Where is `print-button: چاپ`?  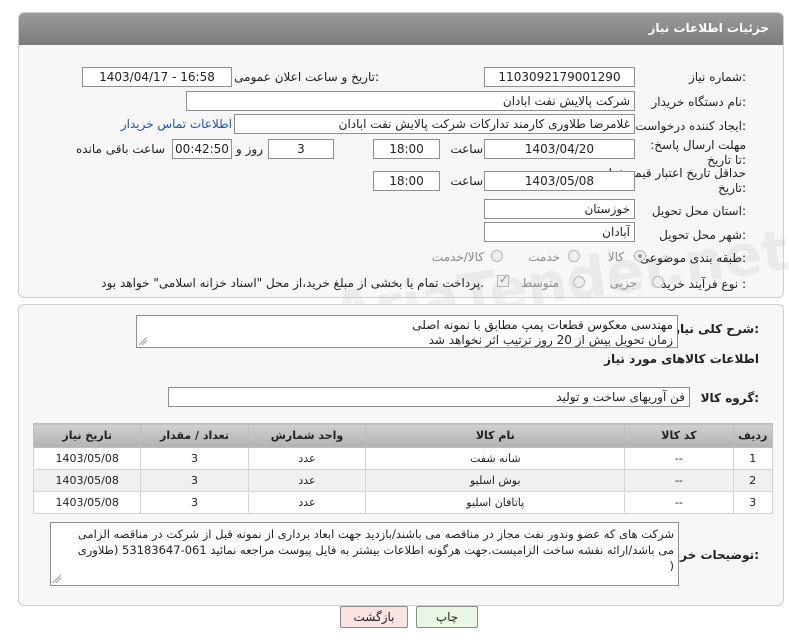
print-button: چاپ is located at coordinates (447, 617).